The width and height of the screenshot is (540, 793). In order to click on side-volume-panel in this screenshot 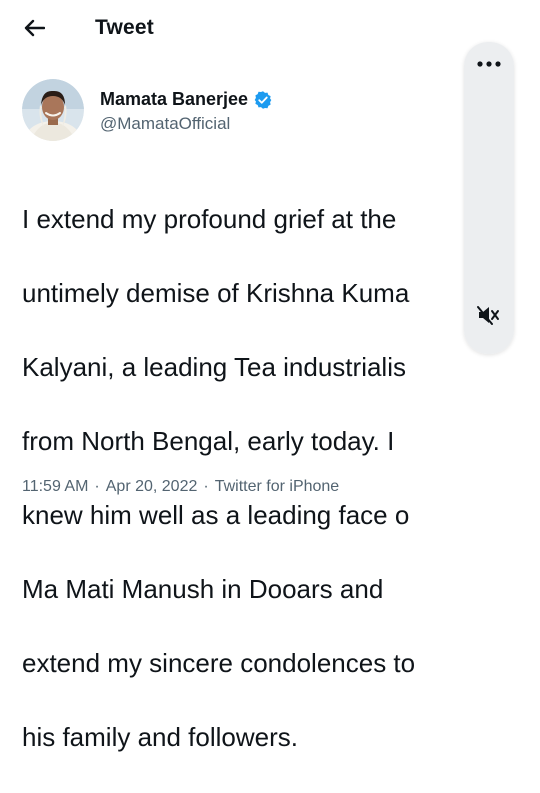, I will do `click(489, 198)`.